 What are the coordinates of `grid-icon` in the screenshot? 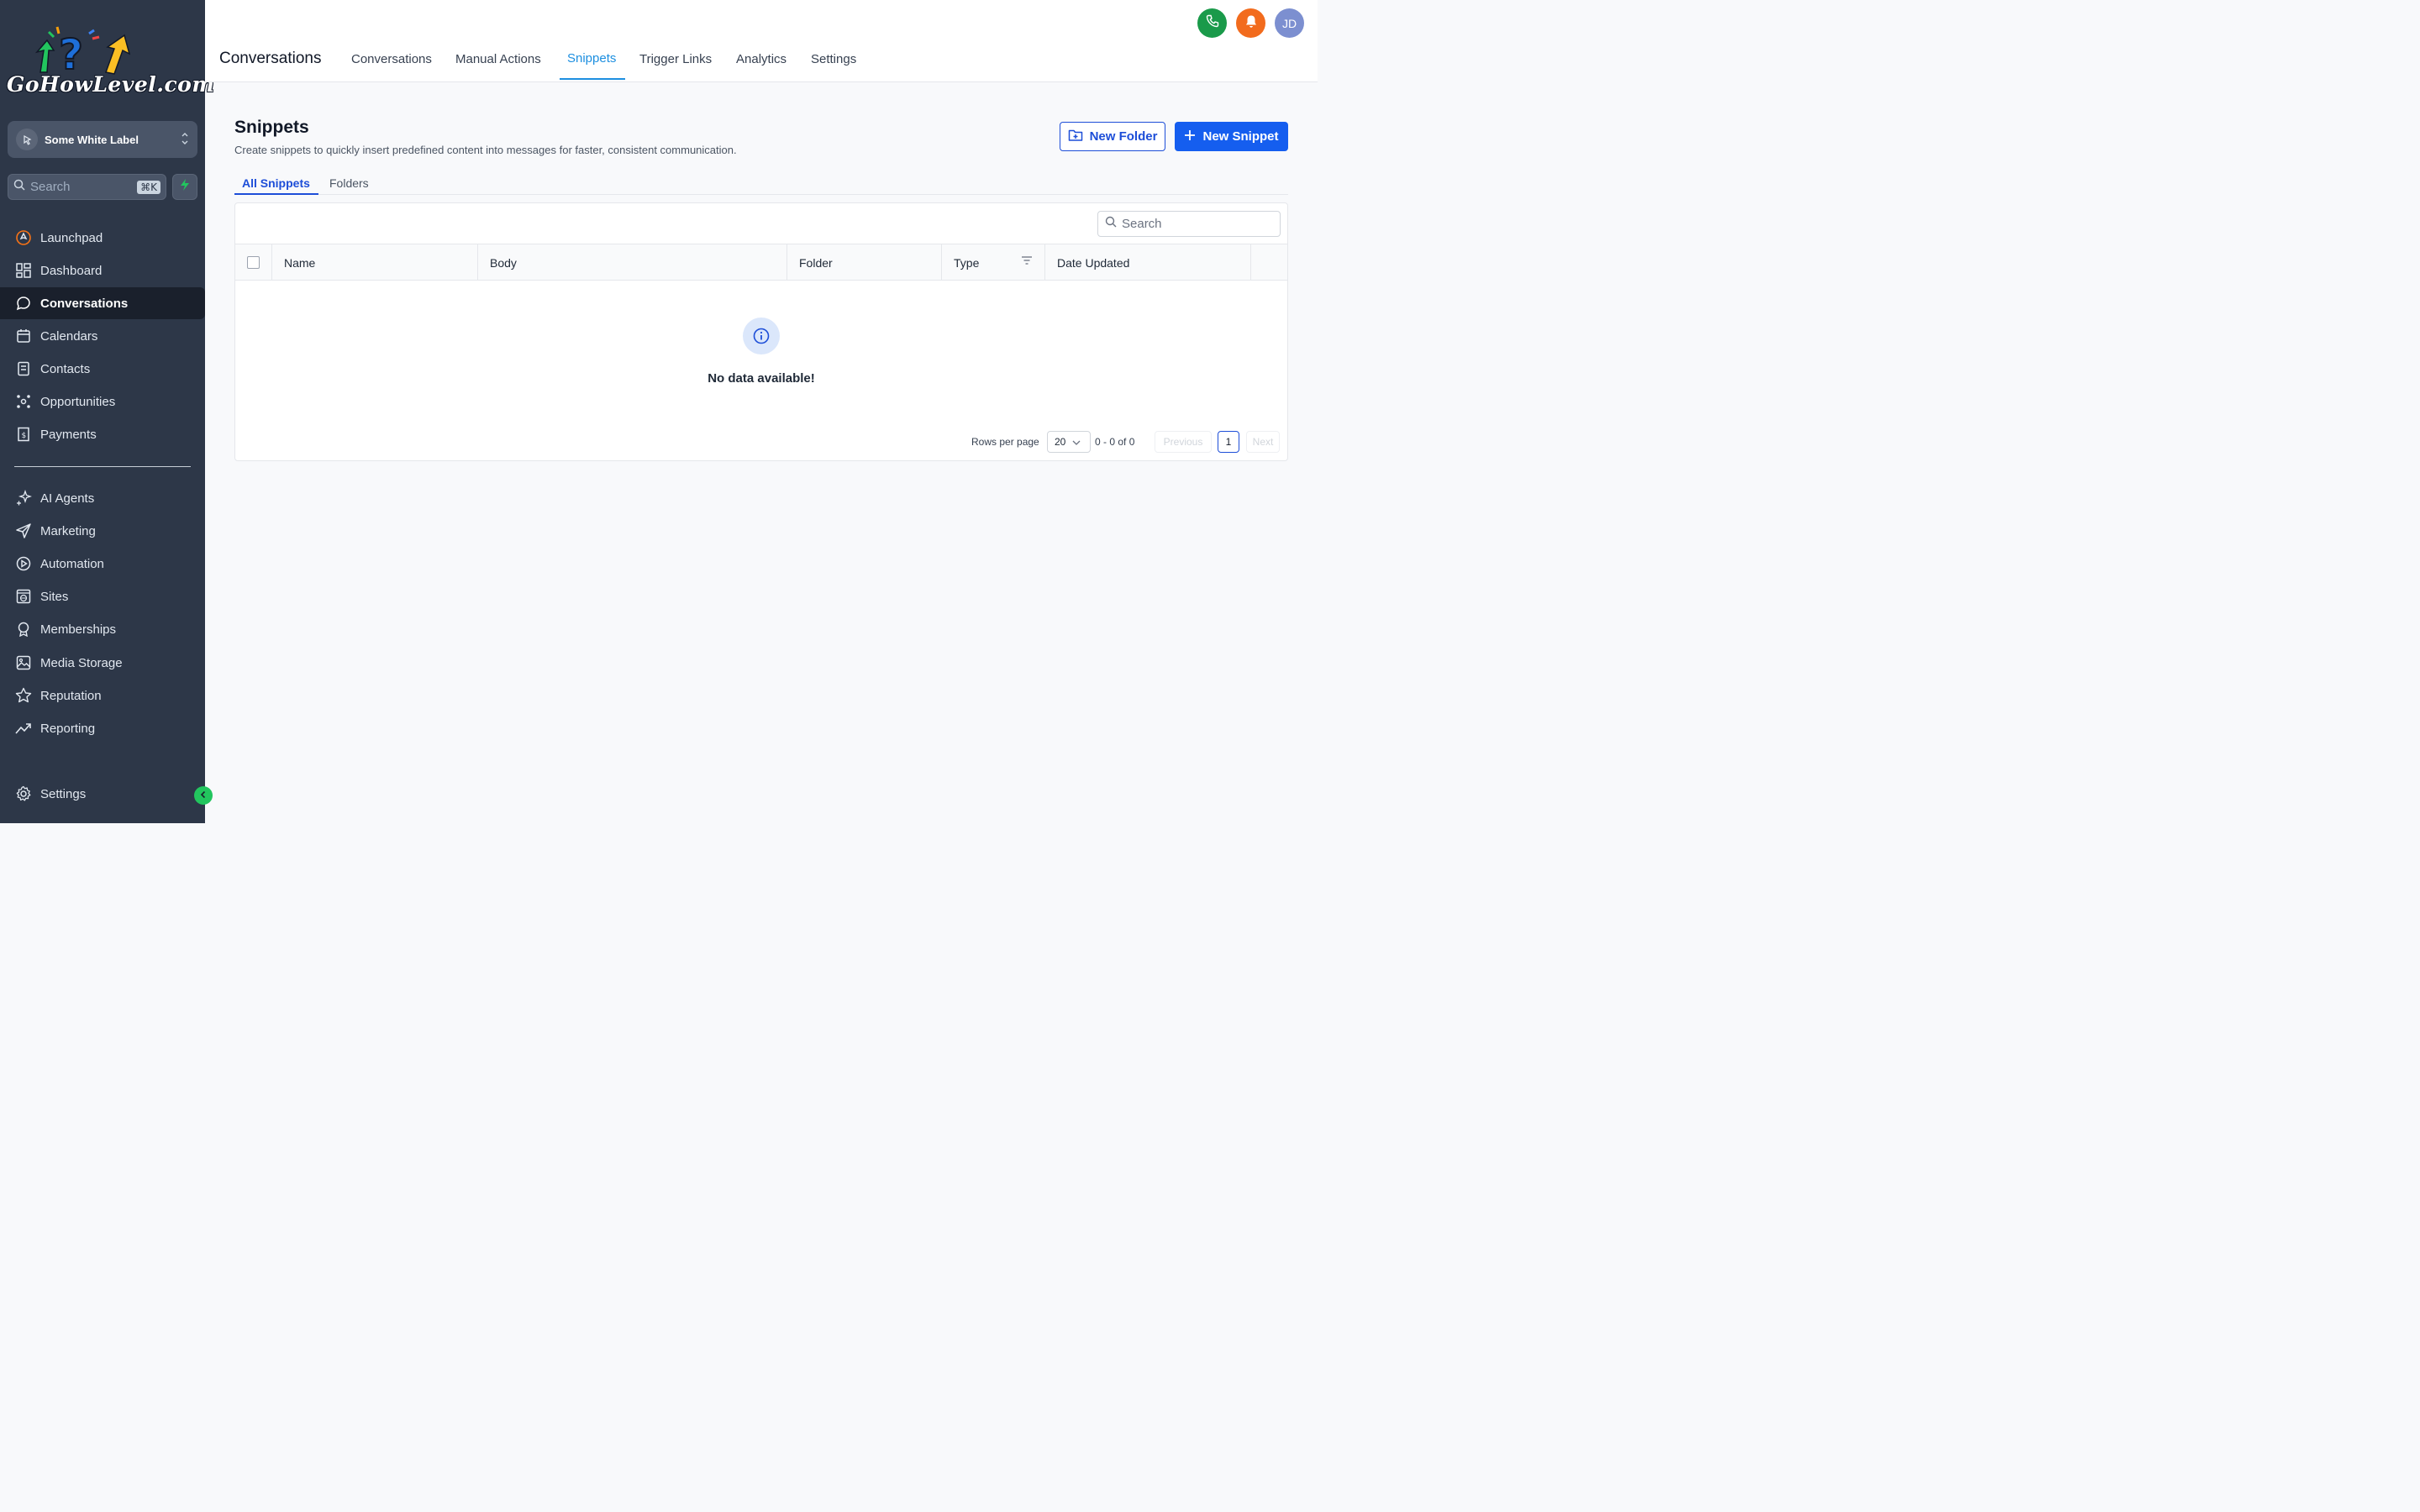 It's located at (23, 270).